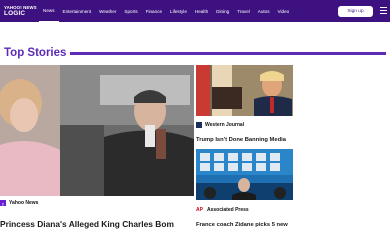 This screenshot has height=240, width=390. I want to click on card-1-photo, so click(244, 90).